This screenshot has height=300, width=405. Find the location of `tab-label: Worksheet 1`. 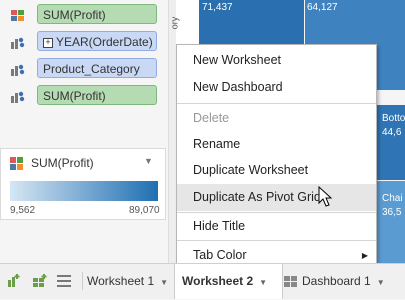

tab-label: Worksheet 1 is located at coordinates (121, 281).